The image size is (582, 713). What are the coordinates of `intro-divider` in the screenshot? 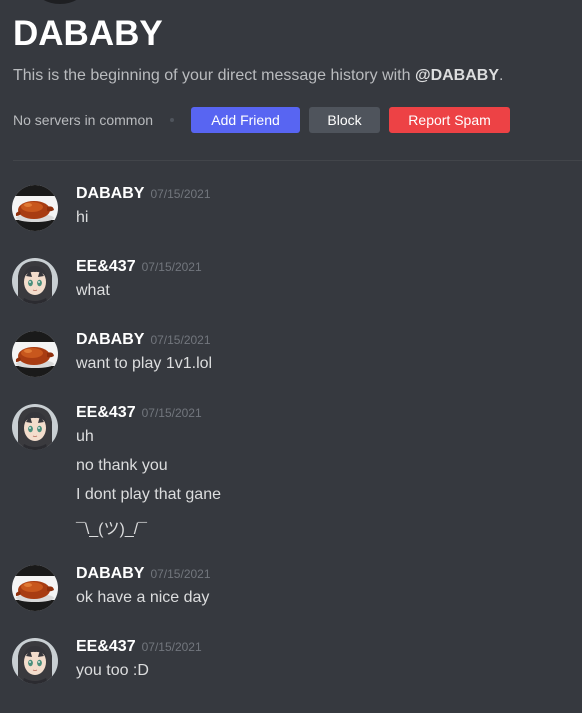 It's located at (297, 160).